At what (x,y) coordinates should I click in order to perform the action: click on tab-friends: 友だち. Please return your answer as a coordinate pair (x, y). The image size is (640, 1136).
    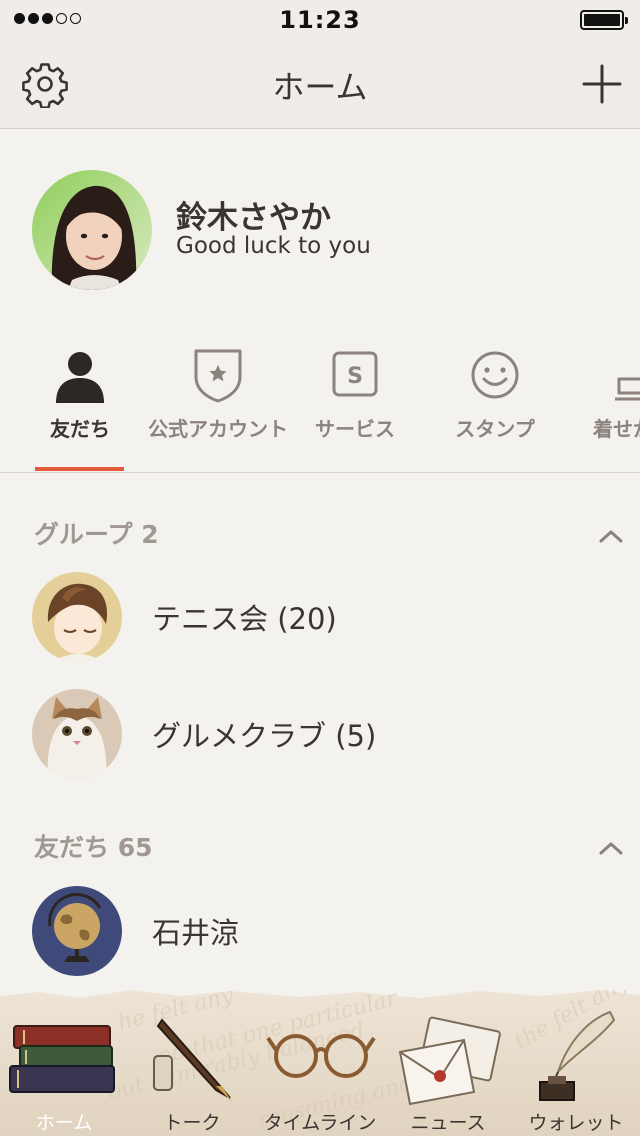
    Looking at the image, I should click on (80, 409).